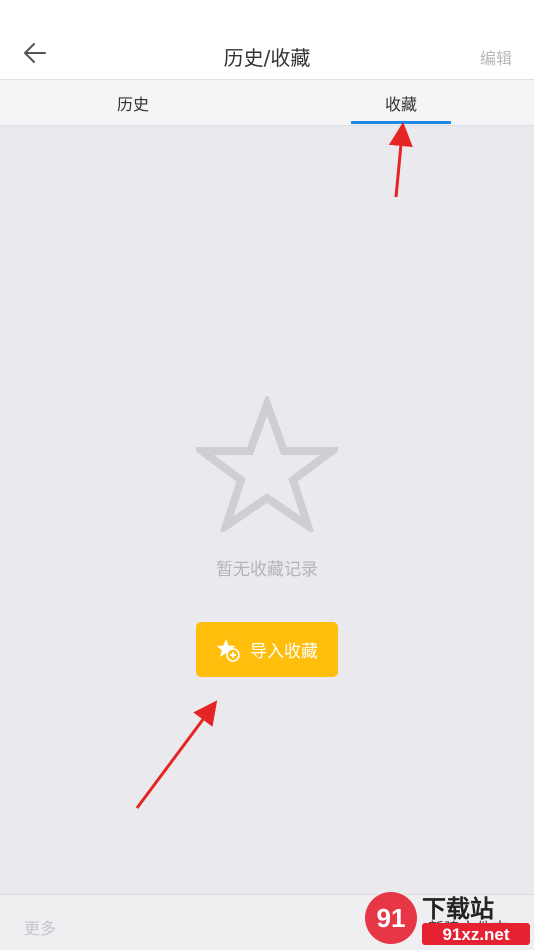  Describe the element at coordinates (133, 103) in the screenshot. I see `tab-history: 历史` at that location.